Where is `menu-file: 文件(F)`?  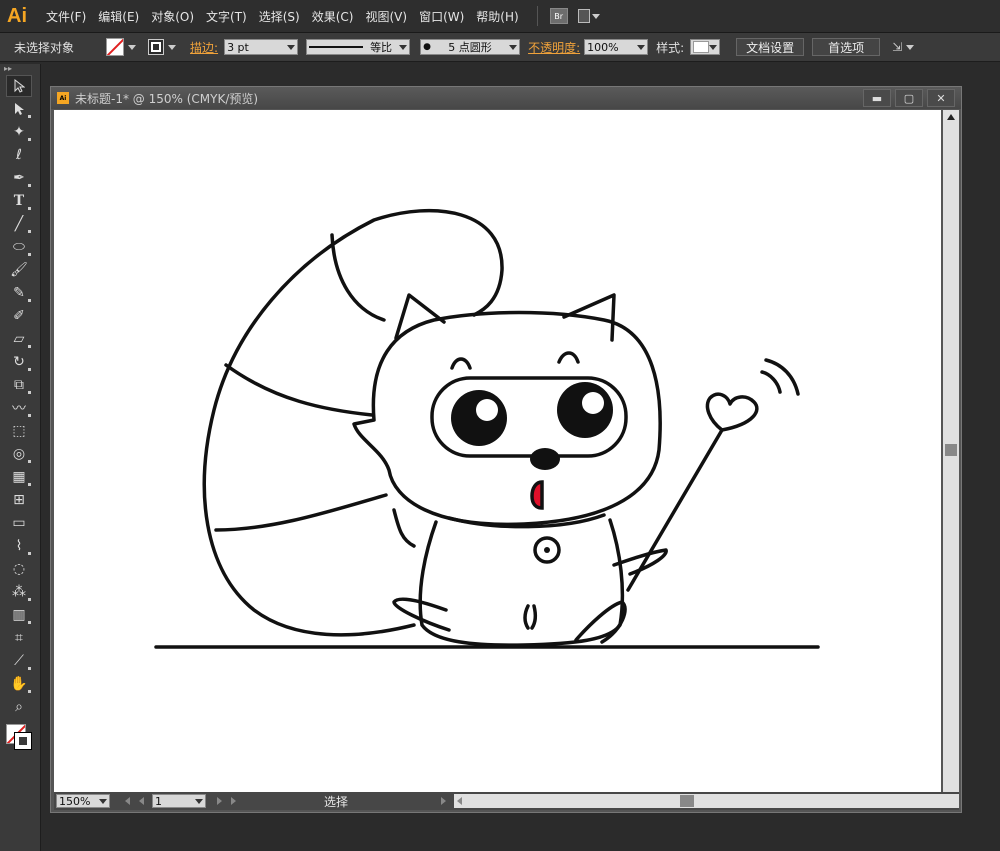 menu-file: 文件(F) is located at coordinates (66, 16).